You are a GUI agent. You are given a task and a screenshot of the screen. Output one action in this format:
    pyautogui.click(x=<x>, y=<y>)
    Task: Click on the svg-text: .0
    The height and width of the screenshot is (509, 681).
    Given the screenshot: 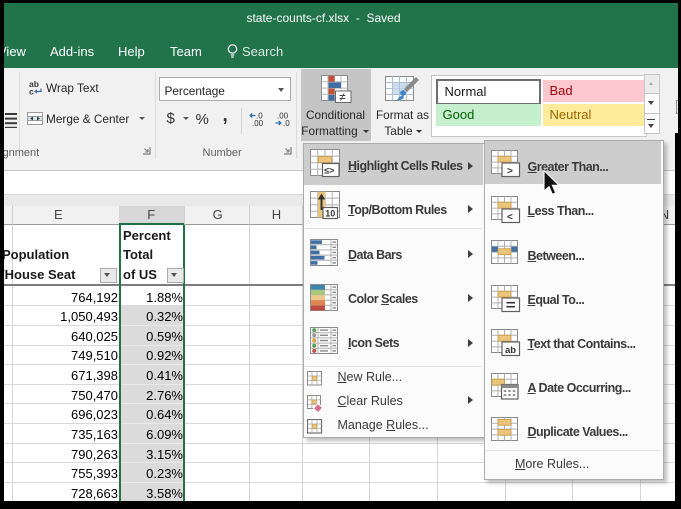 What is the action you would take?
    pyautogui.click(x=286, y=122)
    